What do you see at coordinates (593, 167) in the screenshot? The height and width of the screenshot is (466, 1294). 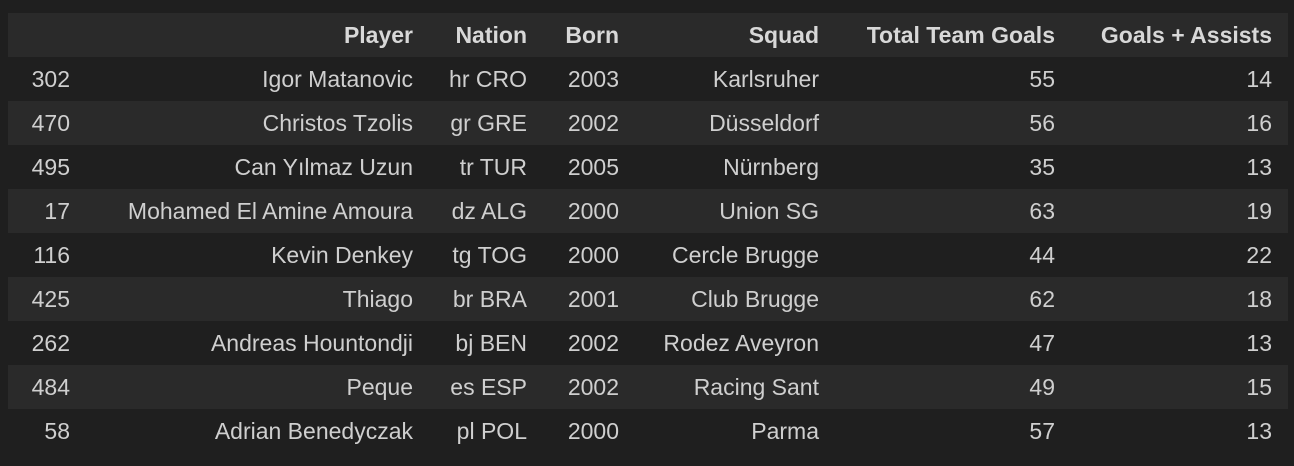 I see `cell-born: 2005` at bounding box center [593, 167].